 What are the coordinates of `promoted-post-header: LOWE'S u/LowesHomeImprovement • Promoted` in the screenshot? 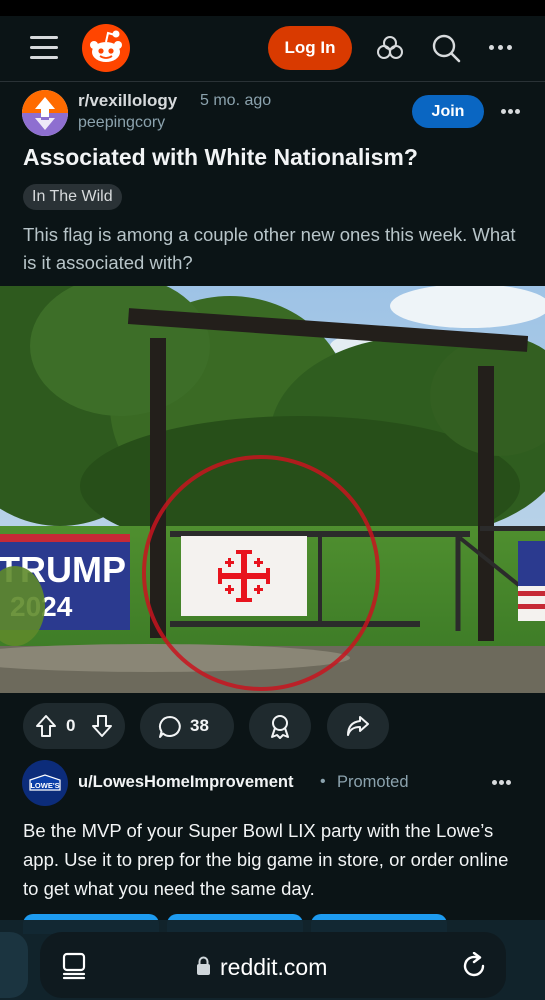 It's located at (272, 782).